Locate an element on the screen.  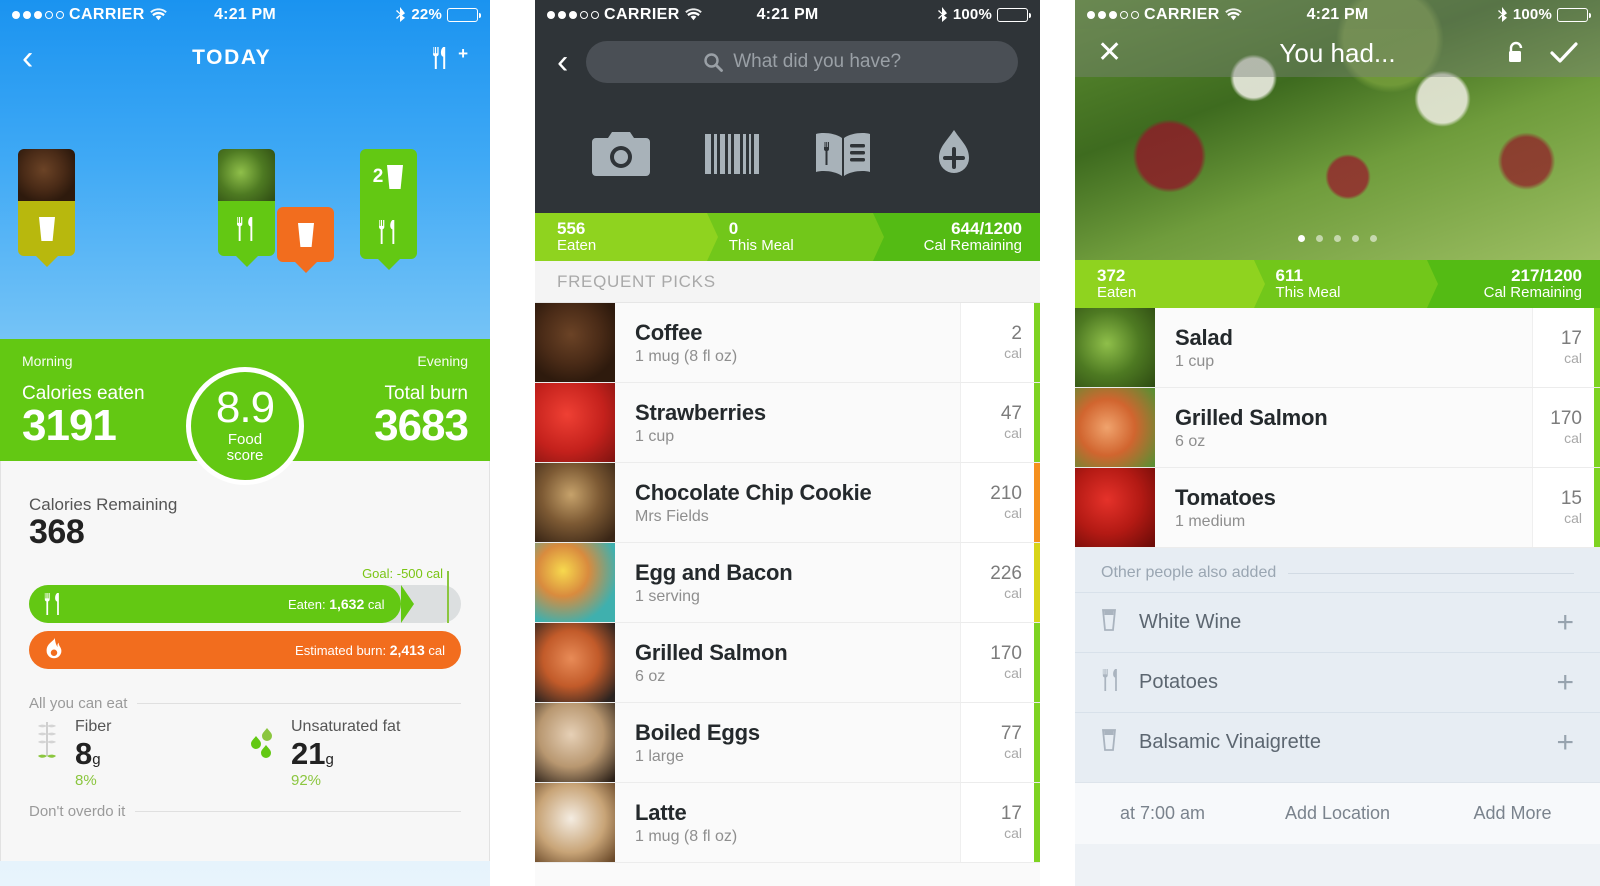
food-score-value: 8.9 is located at coordinates (245, 408).